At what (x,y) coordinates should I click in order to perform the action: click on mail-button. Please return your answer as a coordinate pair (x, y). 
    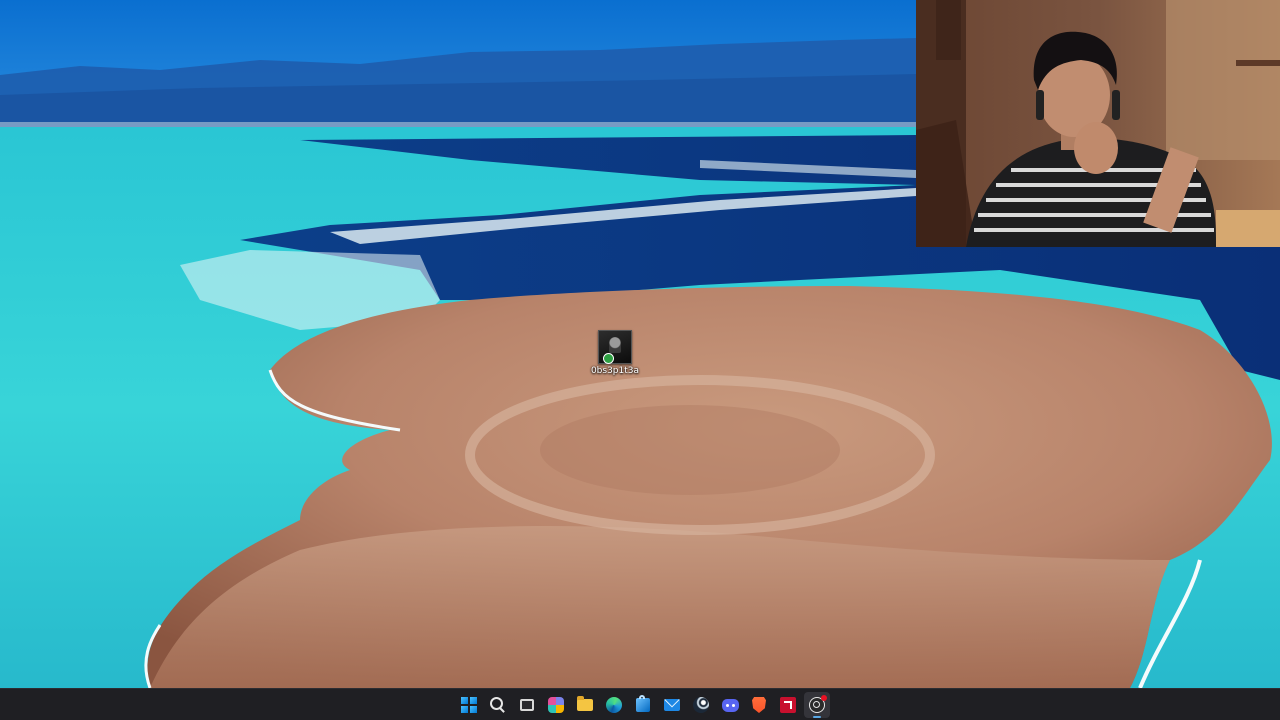
    Looking at the image, I should click on (672, 705).